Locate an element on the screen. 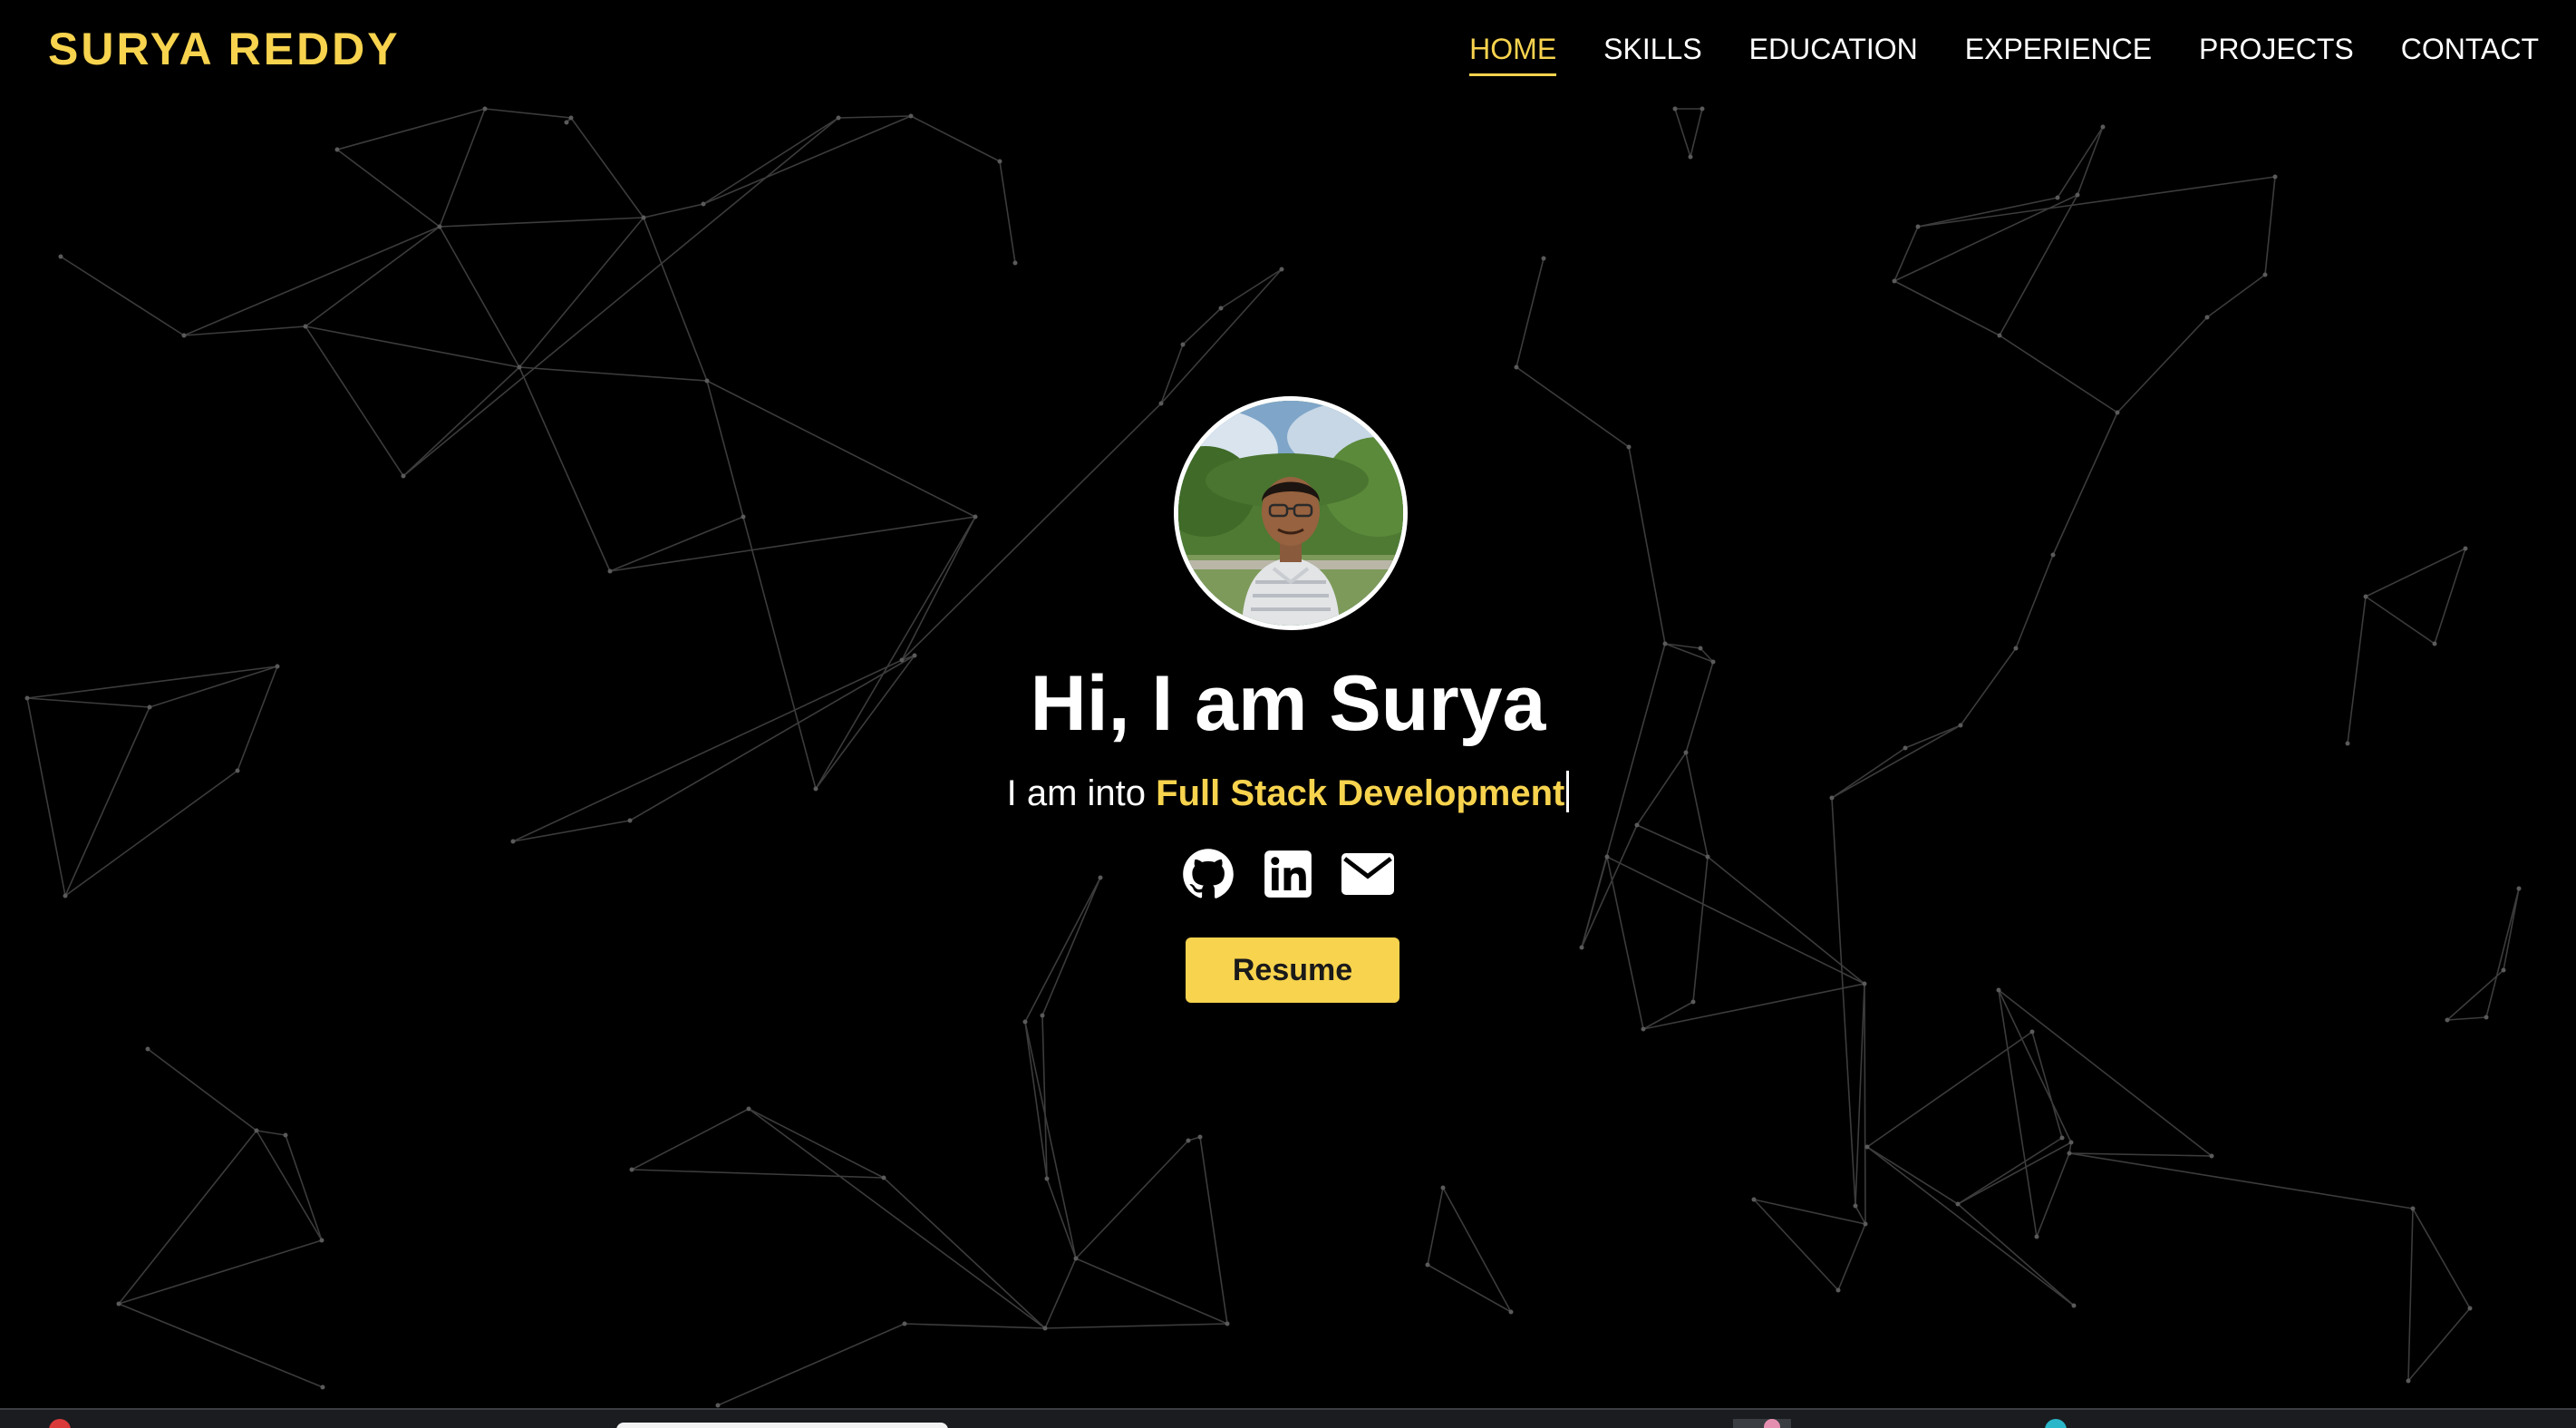 This screenshot has width=2576, height=1428. profile-avatar is located at coordinates (1291, 513).